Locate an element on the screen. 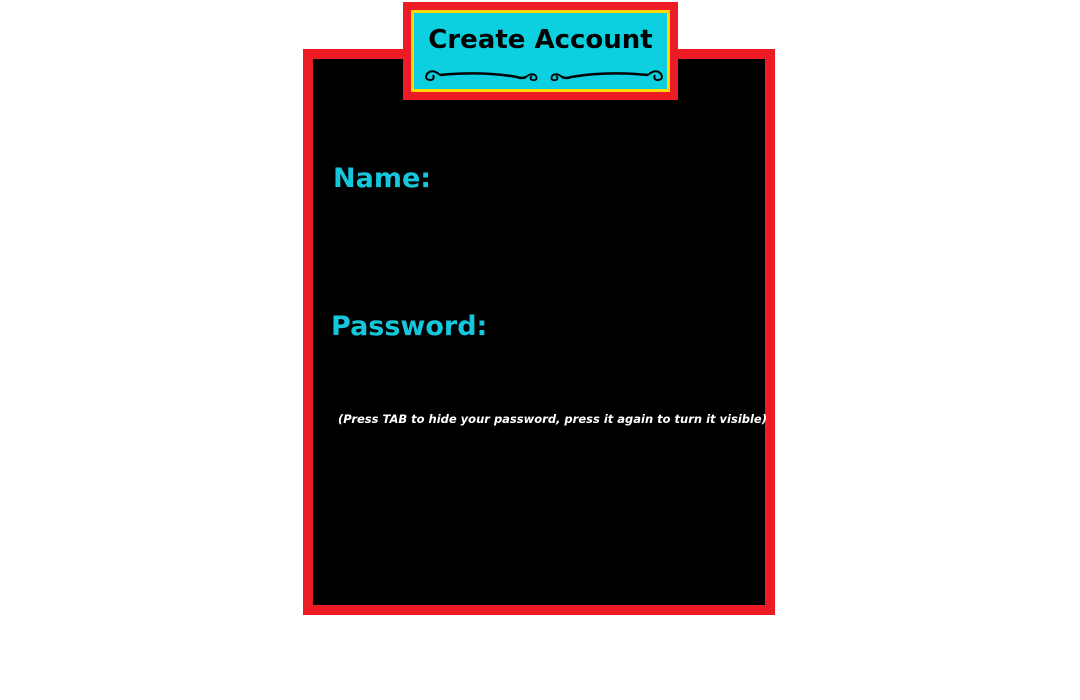 This screenshot has width=1080, height=700. name-label: Name: is located at coordinates (382, 178).